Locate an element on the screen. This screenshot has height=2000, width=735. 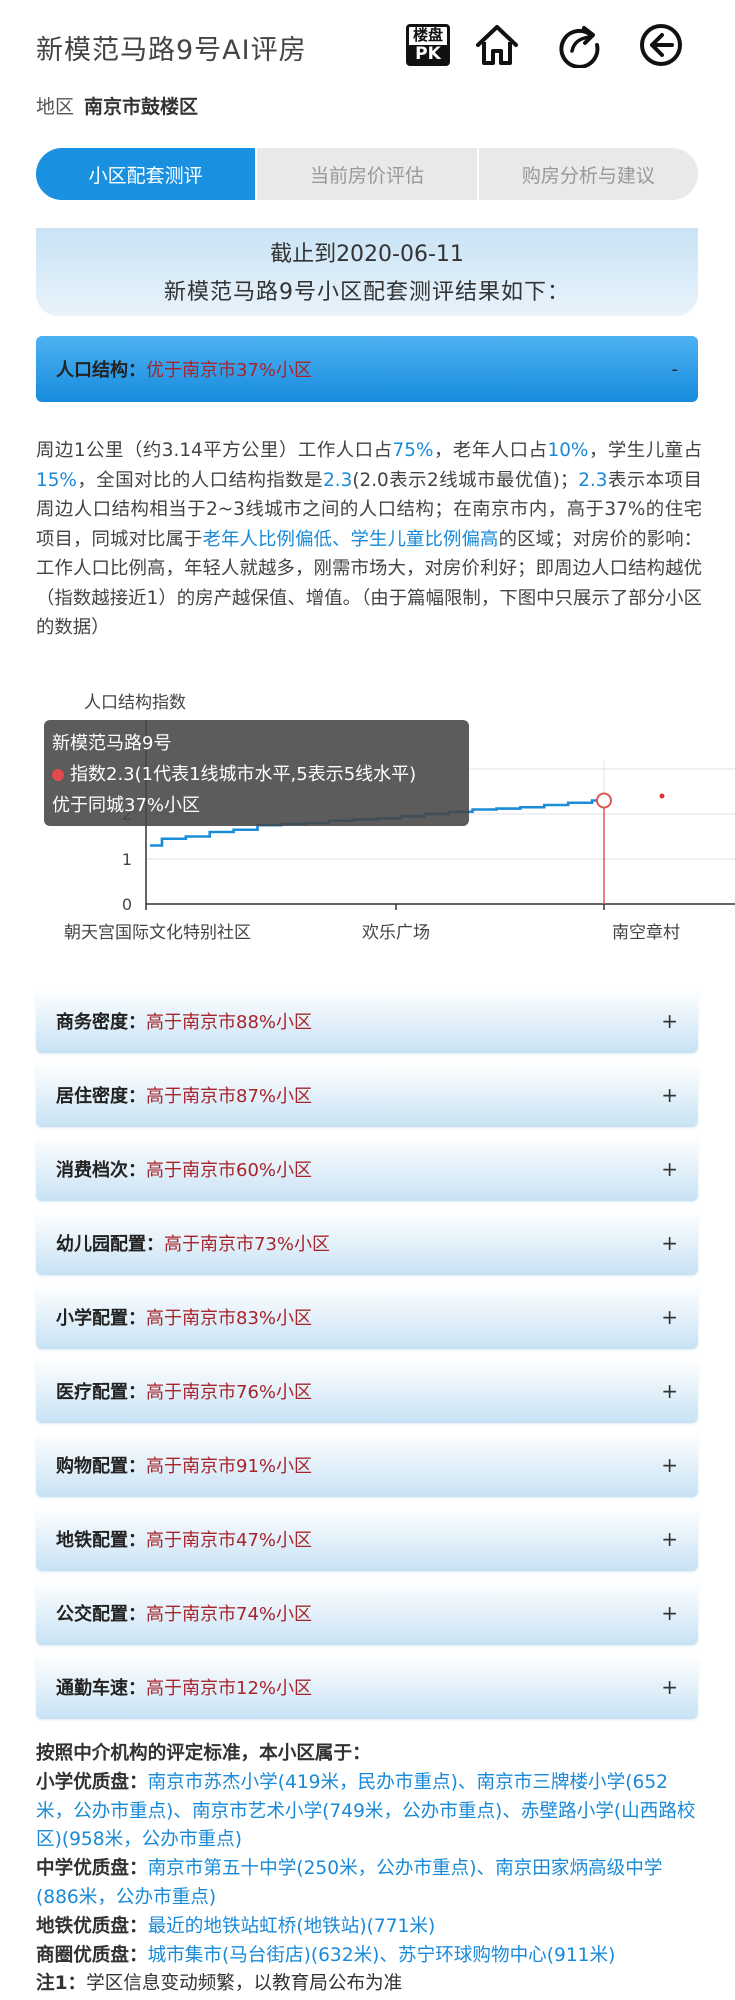
tooltip-name: 新模范马路9号 is located at coordinates (112, 743).